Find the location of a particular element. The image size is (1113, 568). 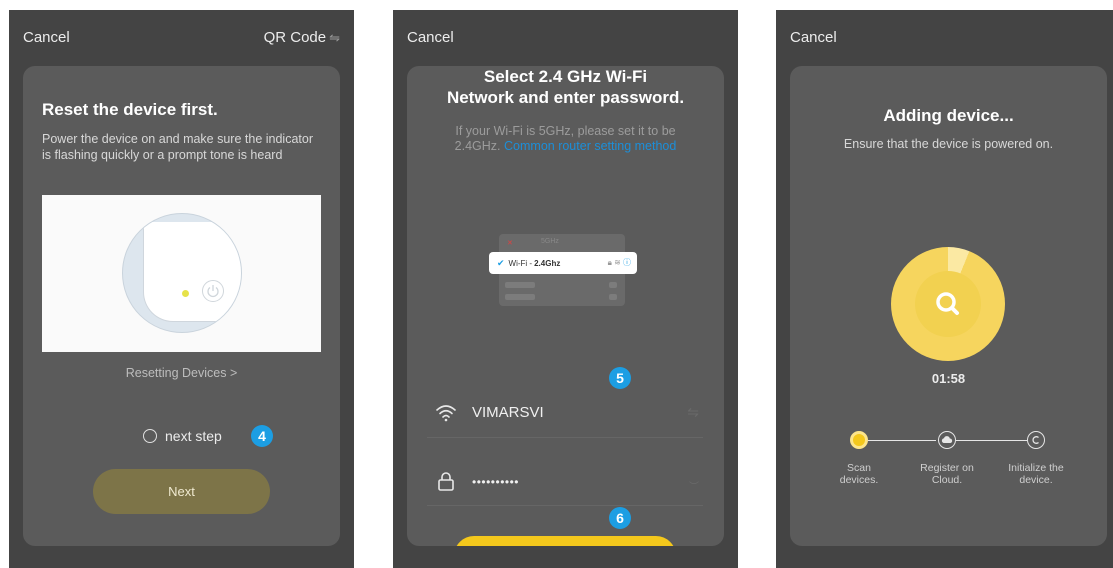

step-badge-6: 6 is located at coordinates (620, 518).